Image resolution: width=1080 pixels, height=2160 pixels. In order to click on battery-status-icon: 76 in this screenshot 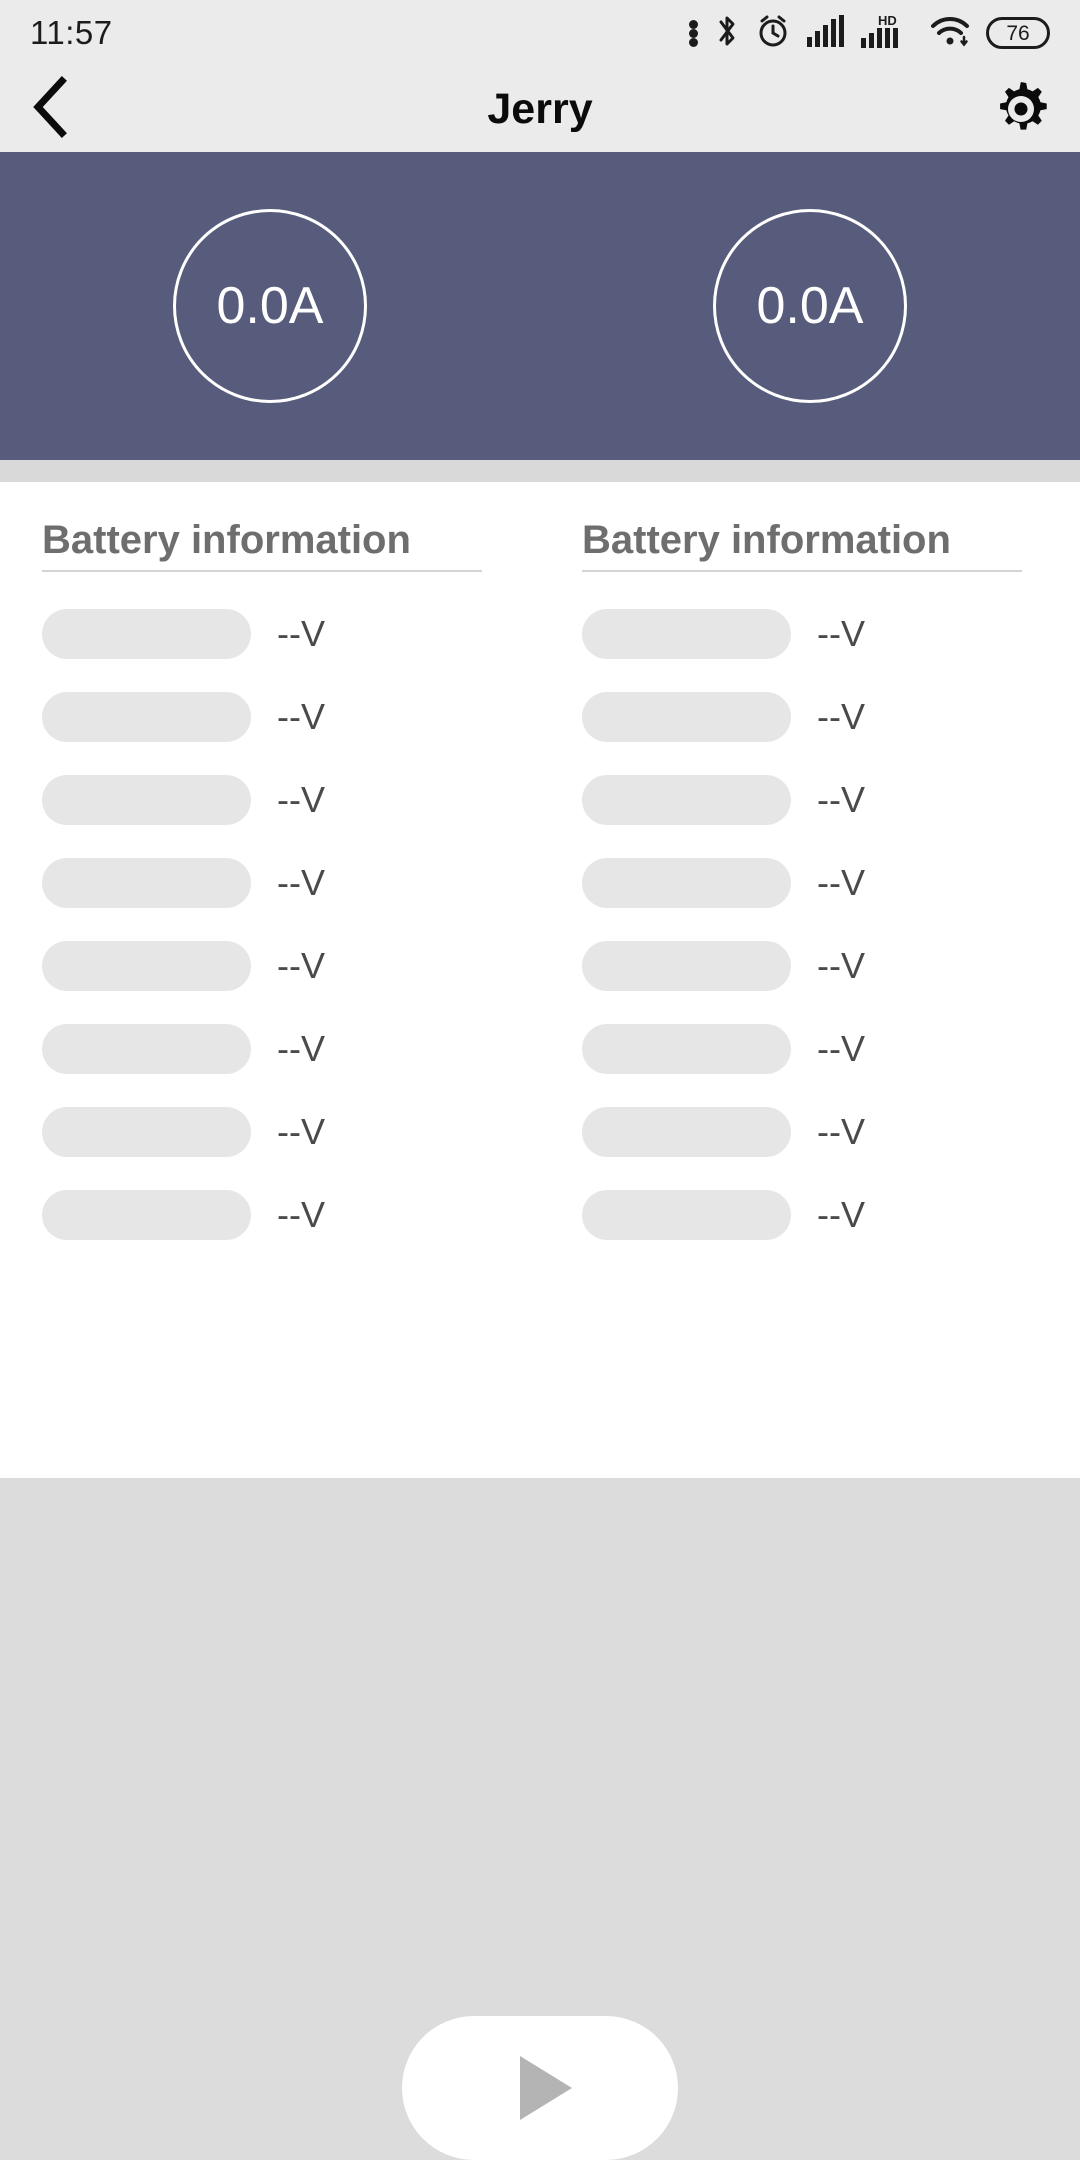, I will do `click(1018, 33)`.